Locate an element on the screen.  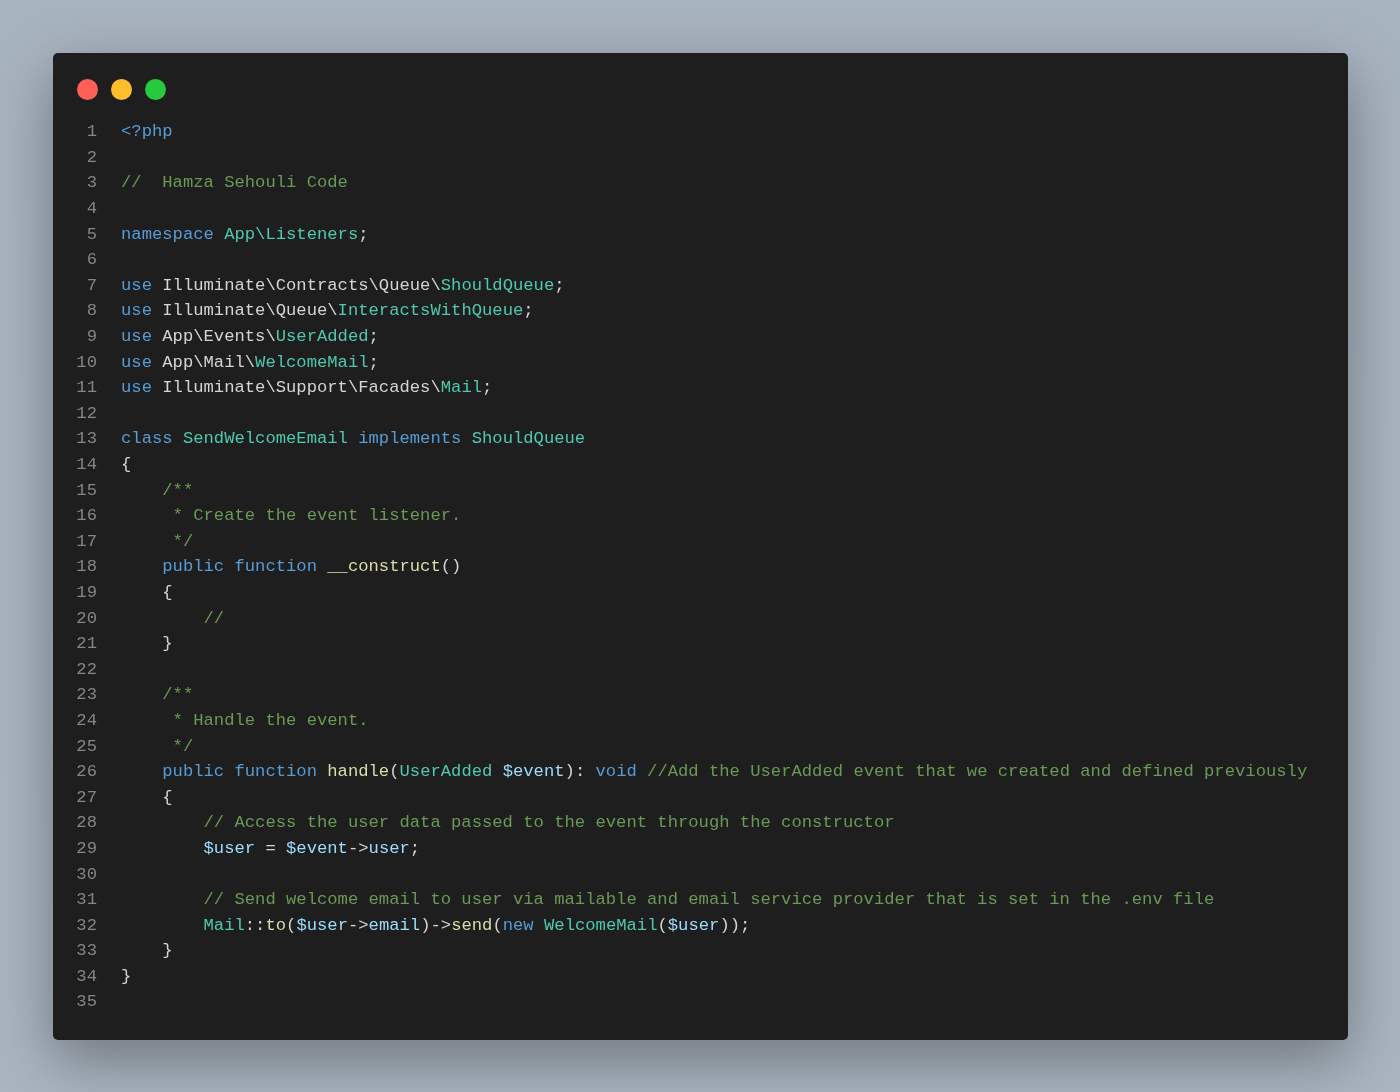
line-number: 22 is located at coordinates (86, 669).